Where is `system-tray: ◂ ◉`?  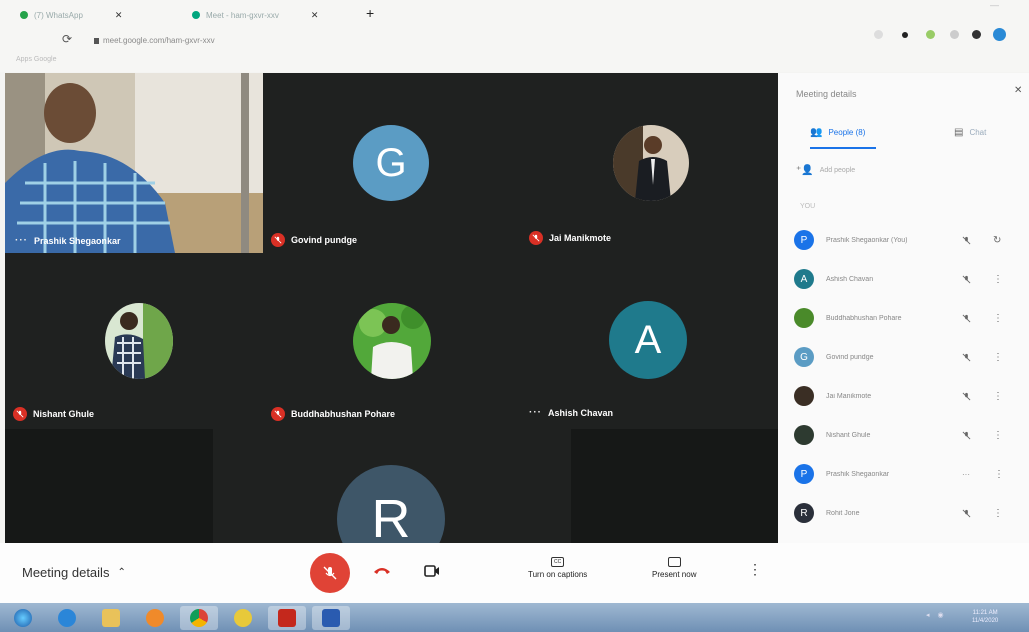
system-tray: ◂ ◉ is located at coordinates (935, 615).